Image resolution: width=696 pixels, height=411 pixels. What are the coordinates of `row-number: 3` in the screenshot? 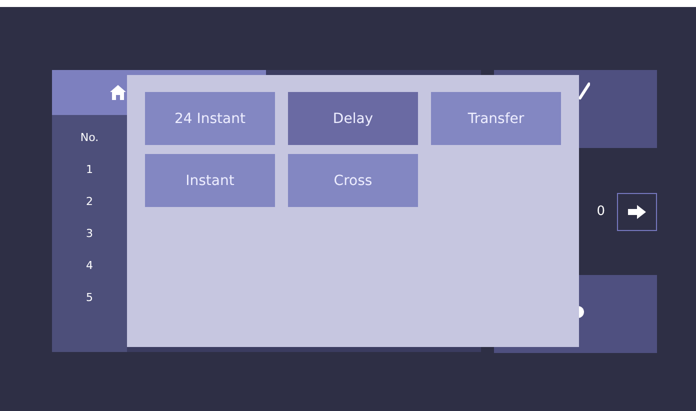 It's located at (89, 234).